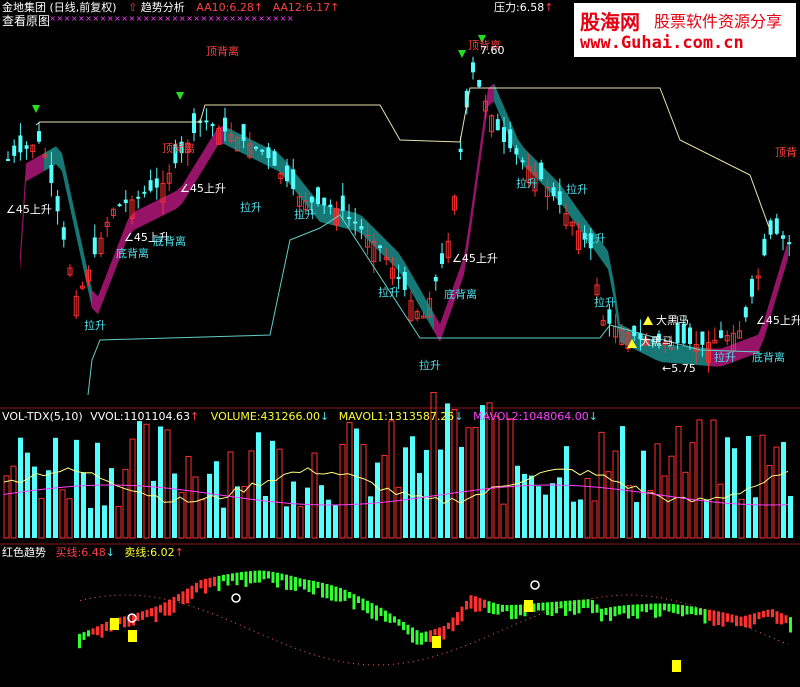 This screenshot has width=800, height=687. I want to click on logo-url: www.Guhai.com.cn, so click(662, 43).